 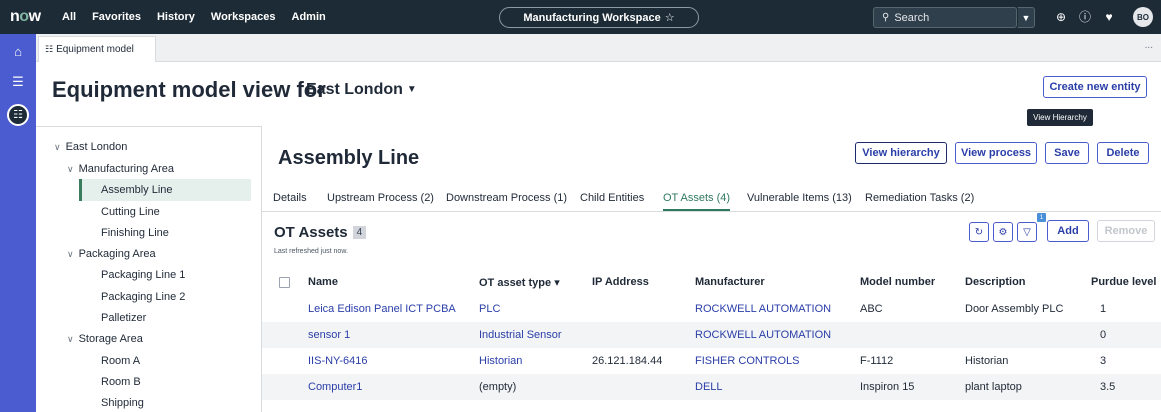 What do you see at coordinates (506, 198) in the screenshot?
I see `tab-downstream-process: Downstream Process (1)` at bounding box center [506, 198].